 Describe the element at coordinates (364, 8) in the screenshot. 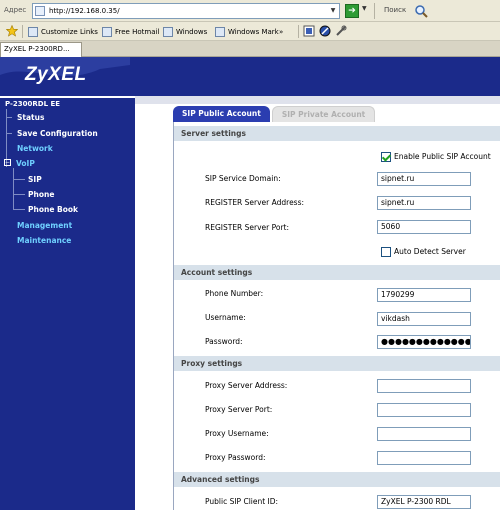

I see `go-dropdown-icon: ▼` at that location.